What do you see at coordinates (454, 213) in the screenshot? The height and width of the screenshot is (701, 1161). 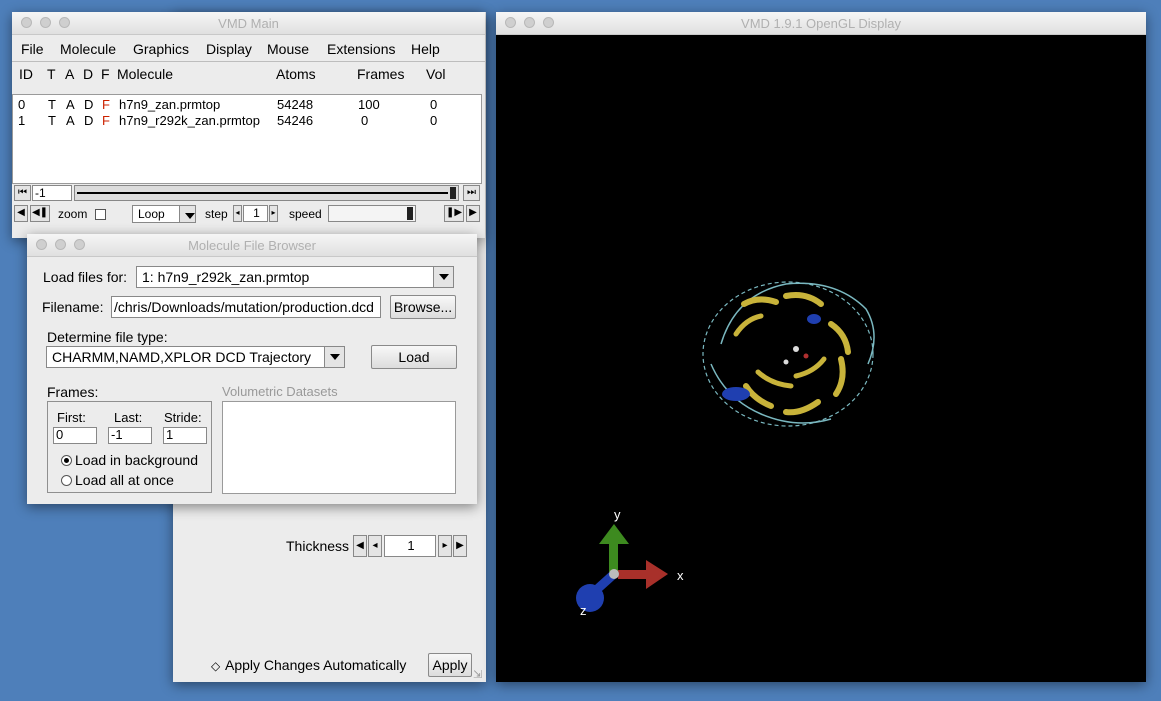 I see `step-forward-button: ❚▶` at bounding box center [454, 213].